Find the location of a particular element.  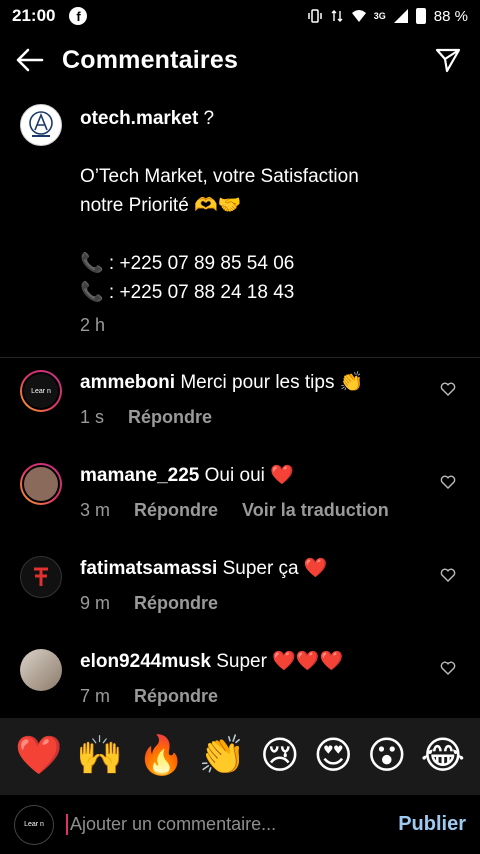

see-translation-button: Voir la traduction is located at coordinates (315, 510).